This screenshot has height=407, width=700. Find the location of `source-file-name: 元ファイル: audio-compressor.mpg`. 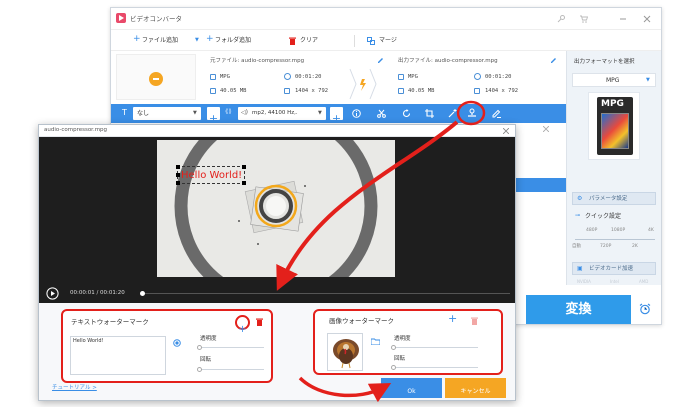

source-file-name: 元ファイル: audio-compressor.mpg is located at coordinates (257, 61).